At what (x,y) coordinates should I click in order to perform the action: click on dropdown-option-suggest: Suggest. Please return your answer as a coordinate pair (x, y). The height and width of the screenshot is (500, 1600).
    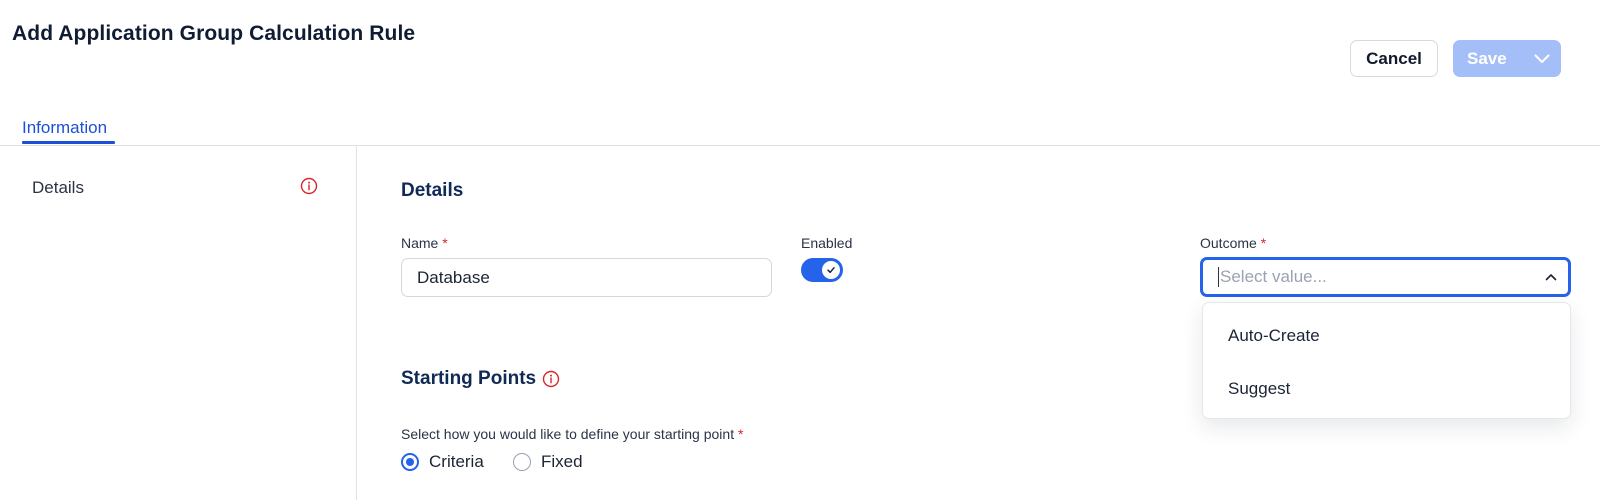
    Looking at the image, I should click on (1386, 389).